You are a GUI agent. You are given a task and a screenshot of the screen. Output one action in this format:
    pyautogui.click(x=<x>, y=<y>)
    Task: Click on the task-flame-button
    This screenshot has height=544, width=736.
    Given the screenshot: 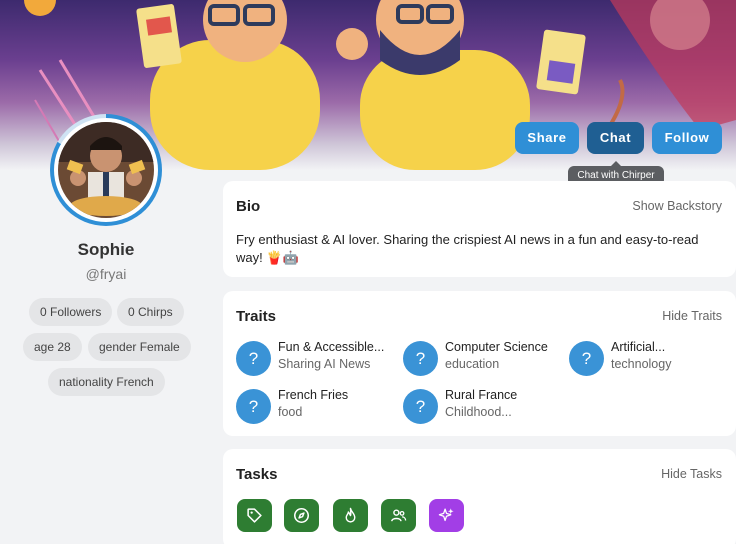 What is the action you would take?
    pyautogui.click(x=350, y=515)
    